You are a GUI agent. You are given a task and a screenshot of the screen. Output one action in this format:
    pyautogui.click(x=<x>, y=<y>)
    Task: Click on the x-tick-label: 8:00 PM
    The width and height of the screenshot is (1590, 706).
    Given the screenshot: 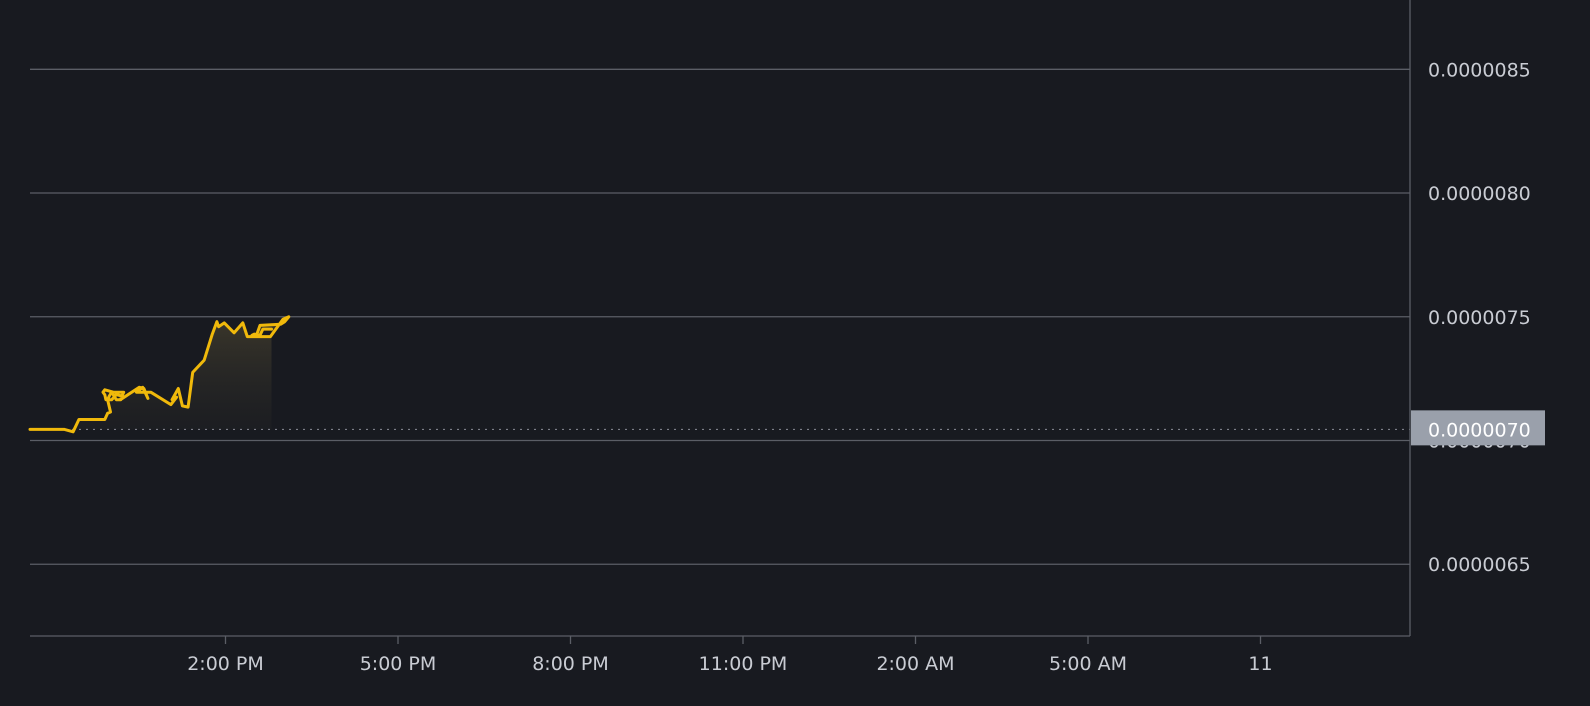 What is the action you would take?
    pyautogui.click(x=570, y=664)
    